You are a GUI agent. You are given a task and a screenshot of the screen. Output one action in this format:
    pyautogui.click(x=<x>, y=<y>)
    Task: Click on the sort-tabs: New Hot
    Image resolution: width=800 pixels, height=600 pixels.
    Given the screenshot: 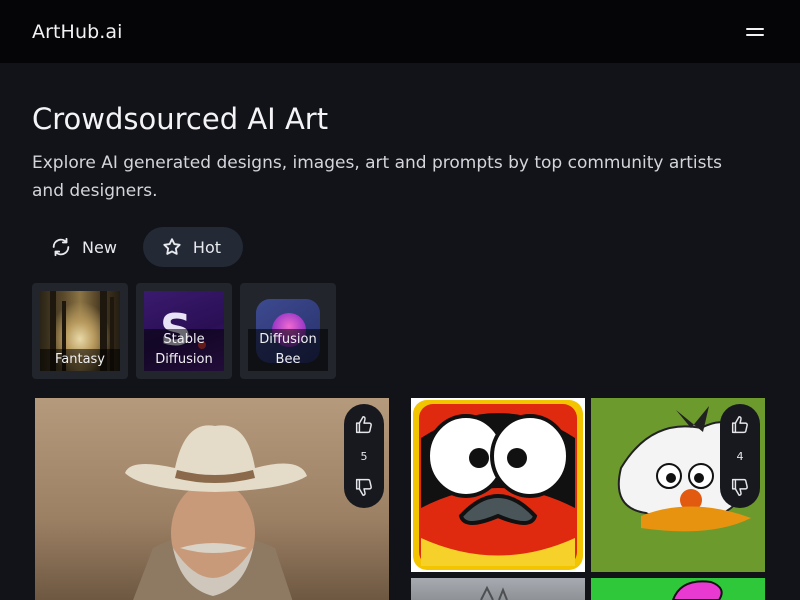 What is the action you would take?
    pyautogui.click(x=137, y=247)
    